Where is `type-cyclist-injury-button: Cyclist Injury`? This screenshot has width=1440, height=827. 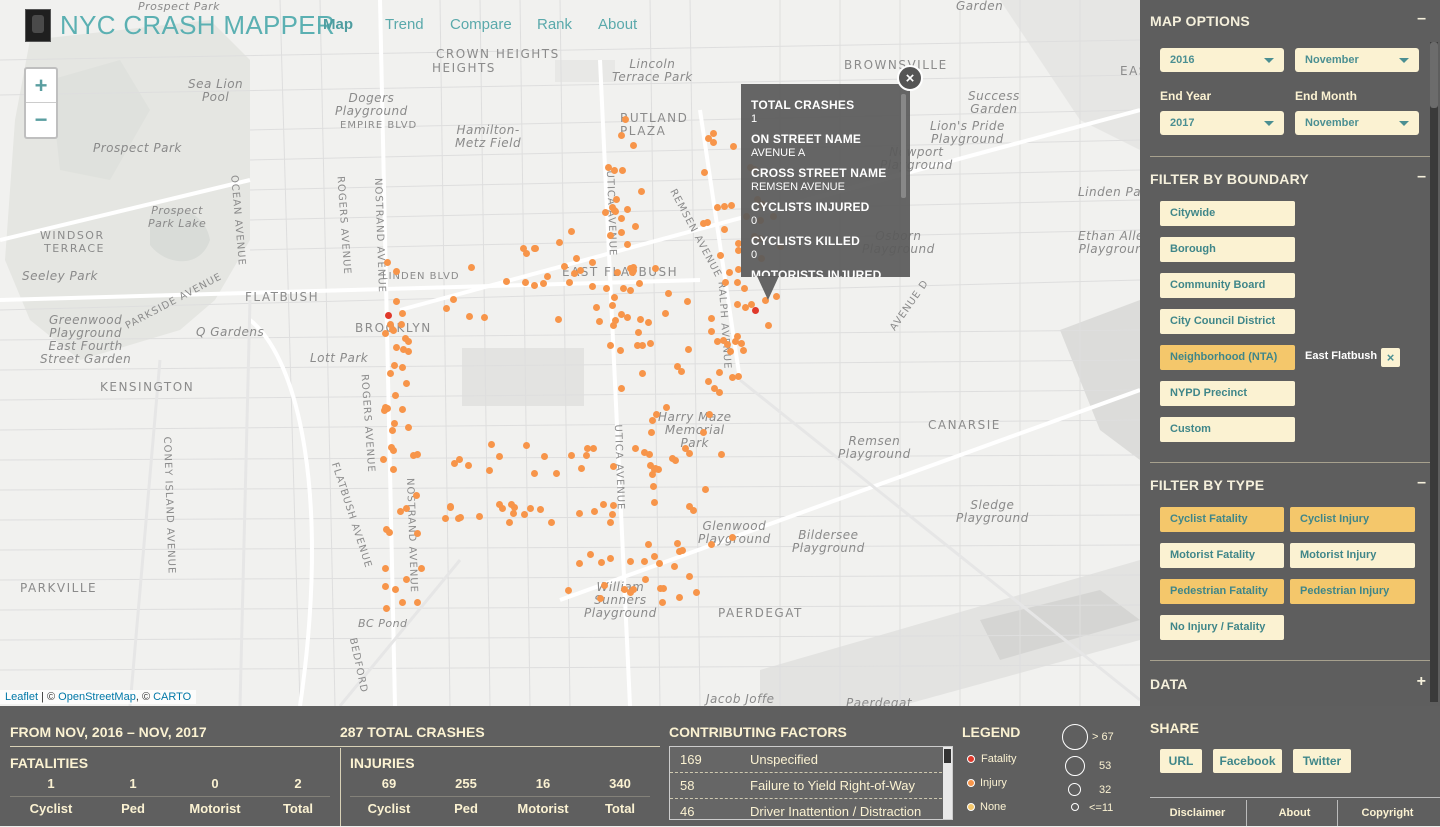 type-cyclist-injury-button: Cyclist Injury is located at coordinates (1352, 519).